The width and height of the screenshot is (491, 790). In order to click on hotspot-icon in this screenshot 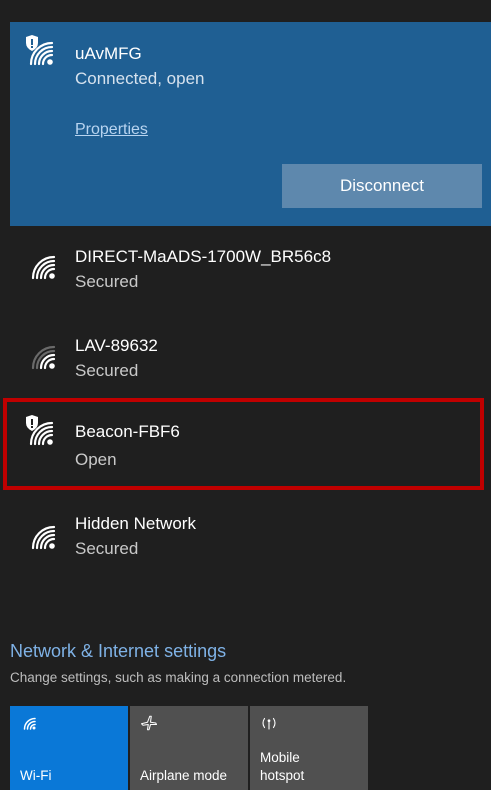, I will do `click(269, 723)`.